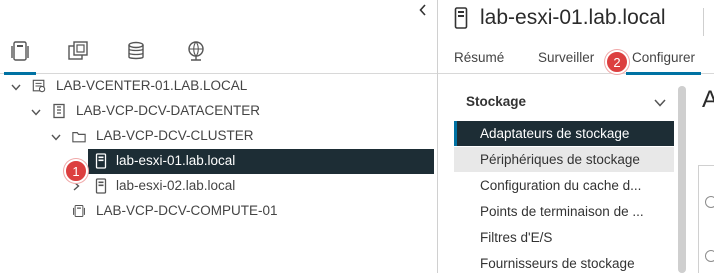 This screenshot has height=273, width=714. I want to click on chevron-left-icon, so click(422, 10).